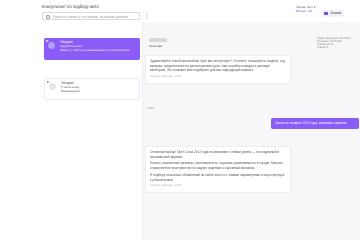 The width and height of the screenshot is (360, 240). What do you see at coordinates (48, 16) in the screenshot?
I see `search-icon` at bounding box center [48, 16].